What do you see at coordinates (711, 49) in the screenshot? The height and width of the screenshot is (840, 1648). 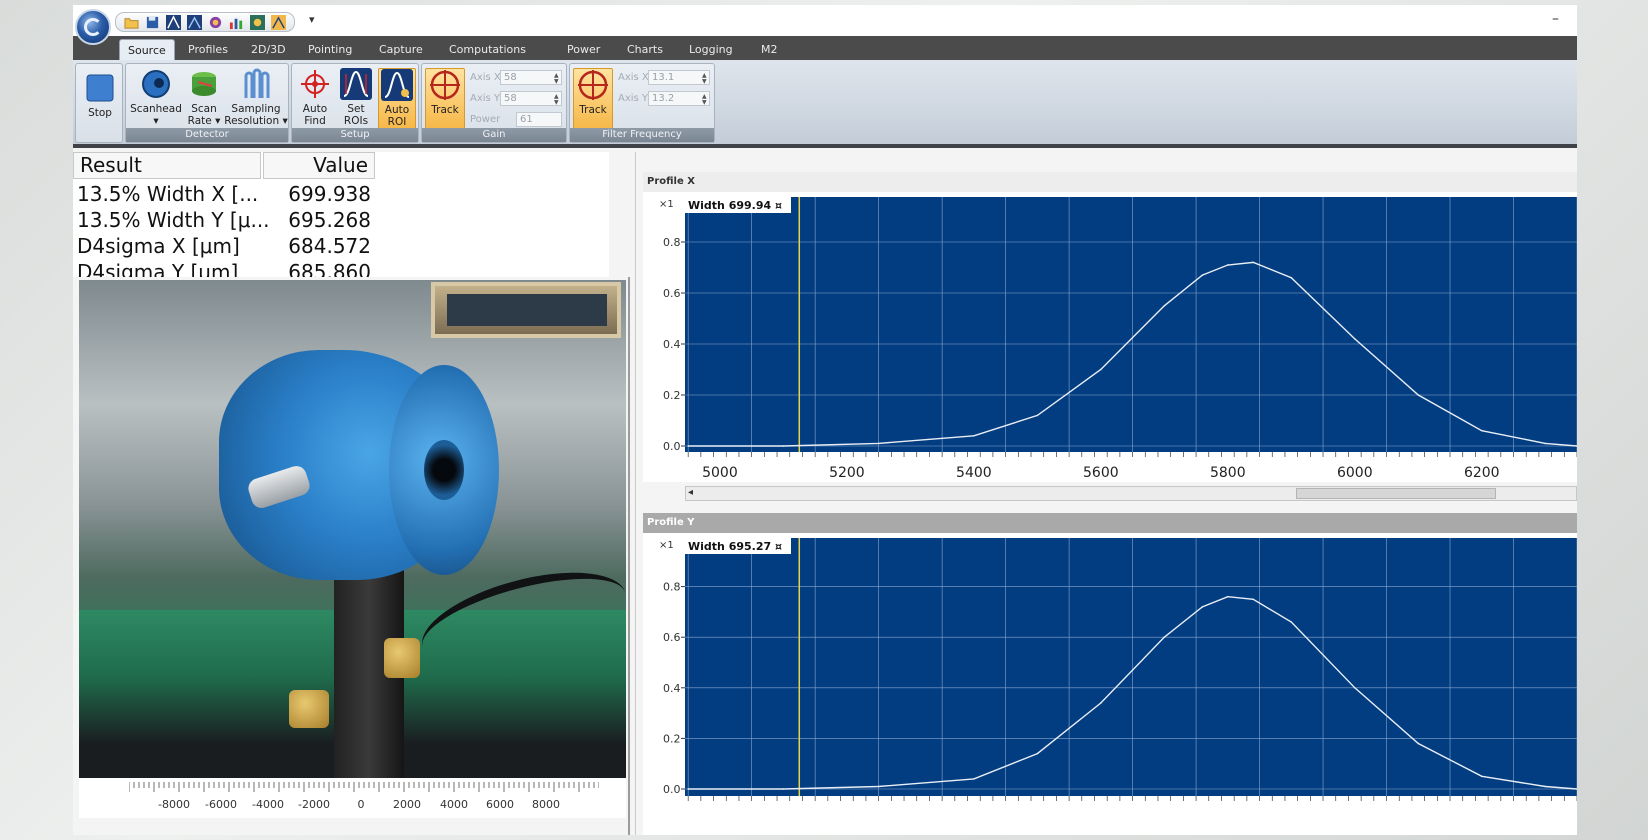 I see `tab-logging: Logging` at bounding box center [711, 49].